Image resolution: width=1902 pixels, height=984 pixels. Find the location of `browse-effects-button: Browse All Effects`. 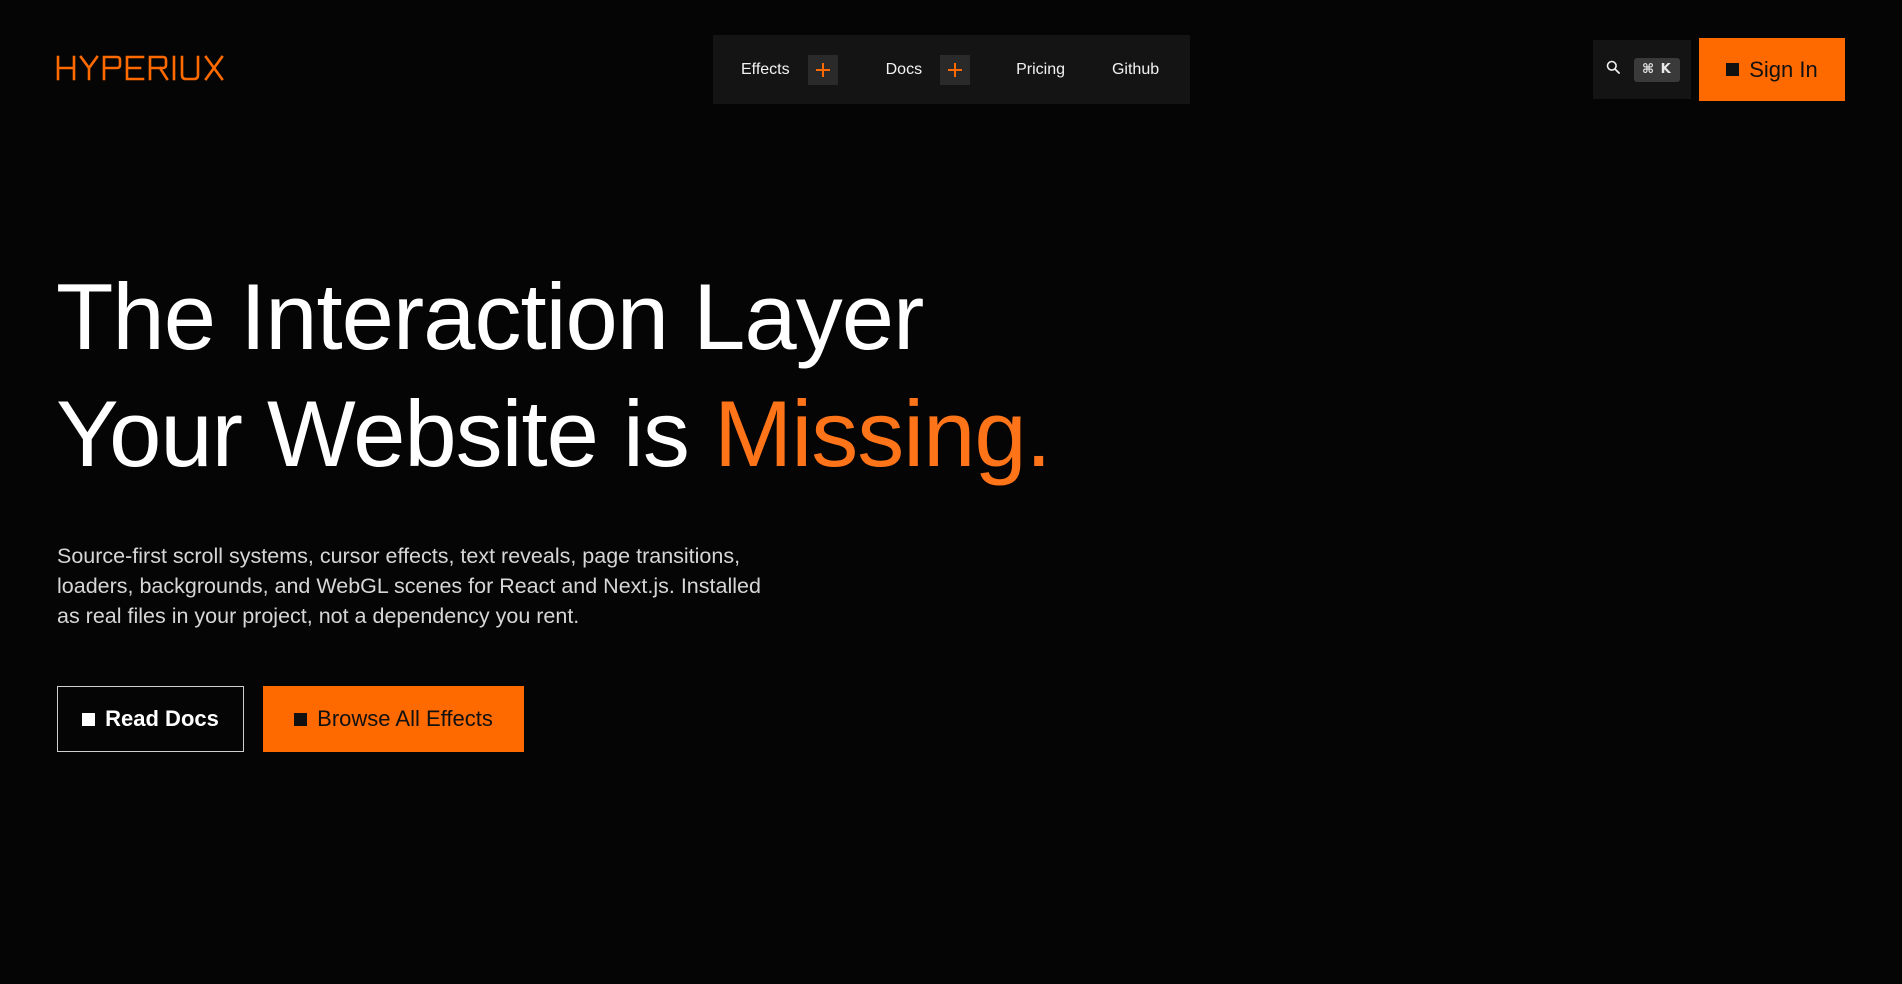

browse-effects-button: Browse All Effects is located at coordinates (393, 719).